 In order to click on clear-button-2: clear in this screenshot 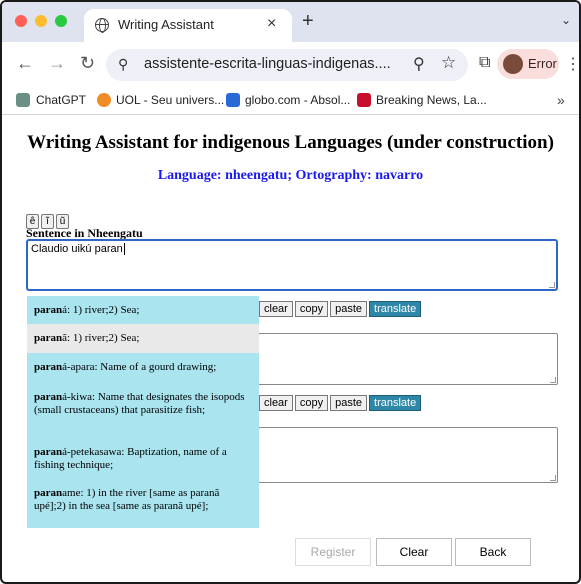, I will do `click(276, 403)`.